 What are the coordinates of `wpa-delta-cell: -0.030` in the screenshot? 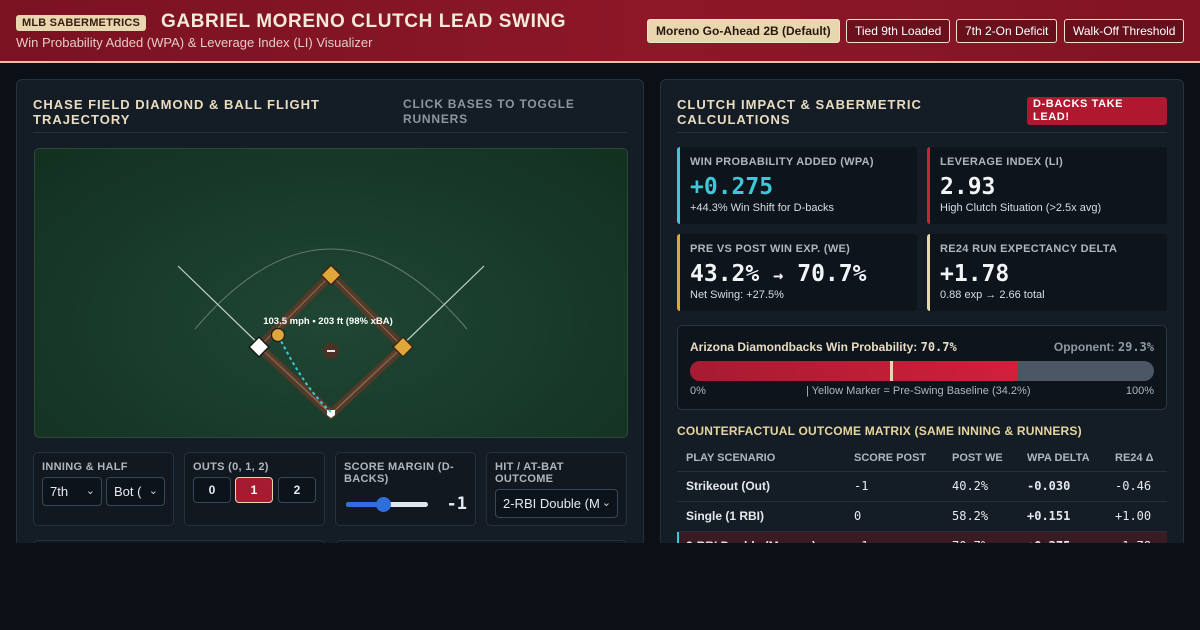 It's located at (1062, 486).